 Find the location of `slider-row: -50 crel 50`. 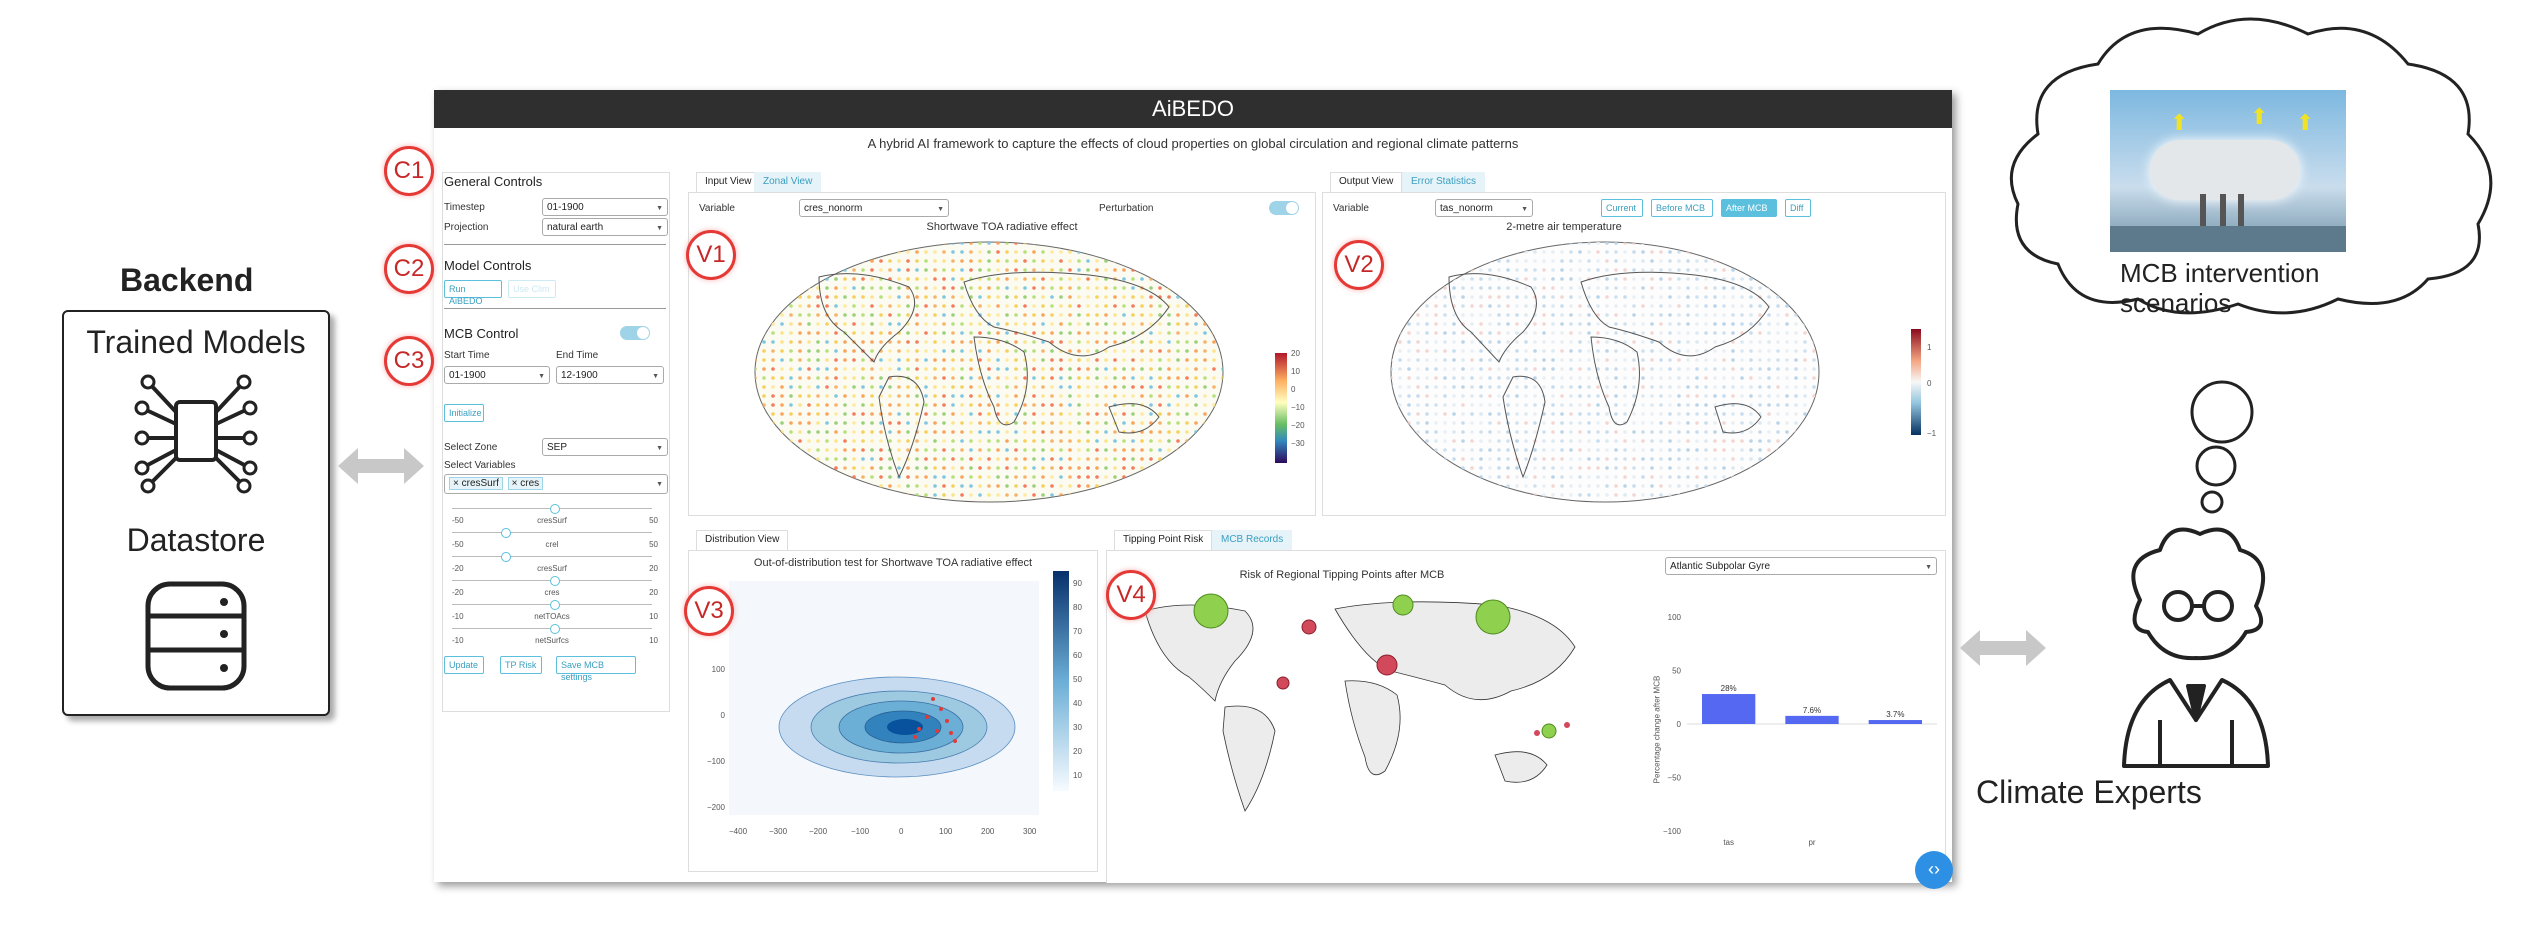

slider-row: -50 crel 50 is located at coordinates (557, 539).